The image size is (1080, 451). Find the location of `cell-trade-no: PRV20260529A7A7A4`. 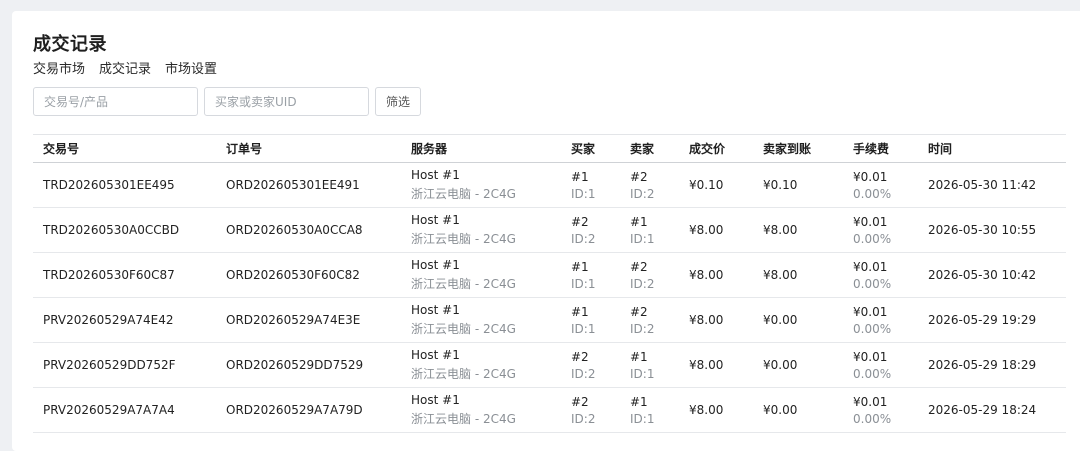

cell-trade-no: PRV20260529A7A7A4 is located at coordinates (124, 410).